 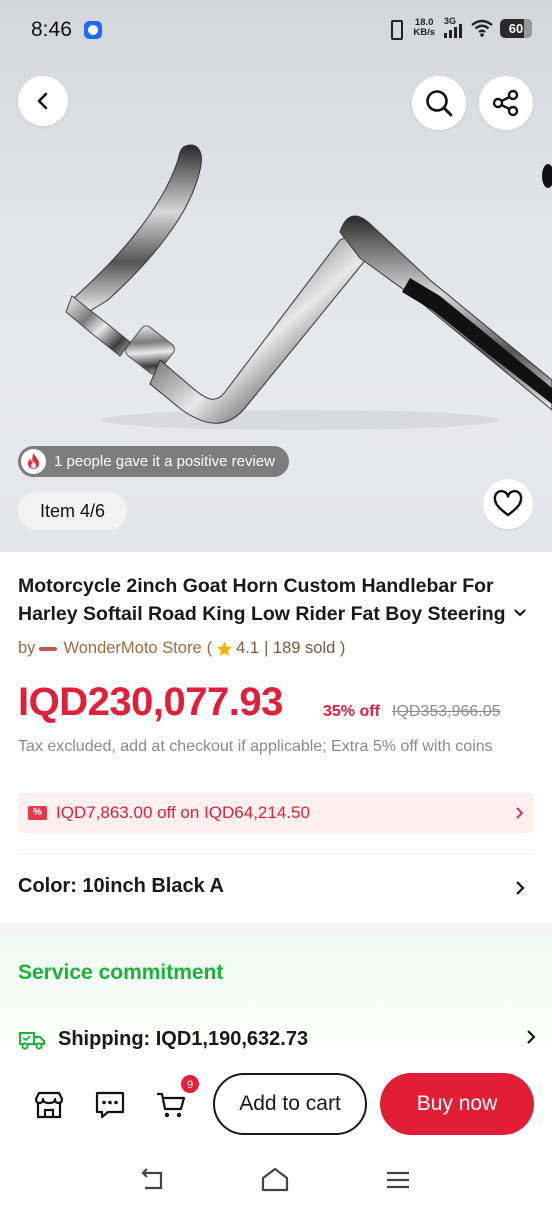 I want to click on status-bar: 8:46 18.0 KB/s 3G 60, so click(x=276, y=31).